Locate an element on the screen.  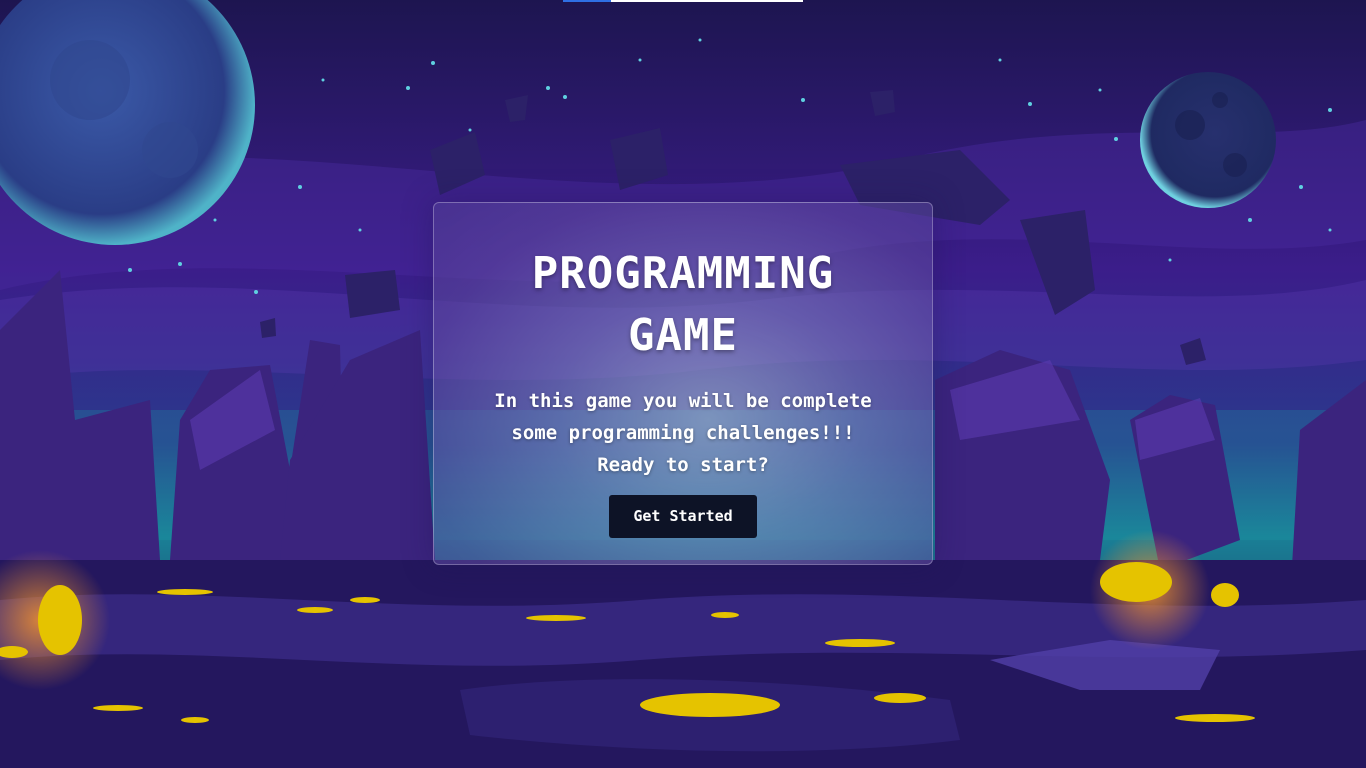
loading-progress-fill is located at coordinates (587, 1).